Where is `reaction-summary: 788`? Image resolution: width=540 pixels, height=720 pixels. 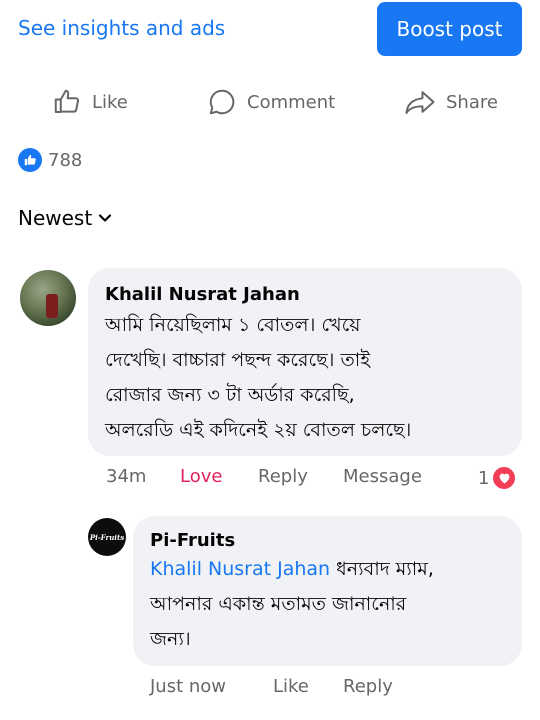
reaction-summary: 788 is located at coordinates (50, 160).